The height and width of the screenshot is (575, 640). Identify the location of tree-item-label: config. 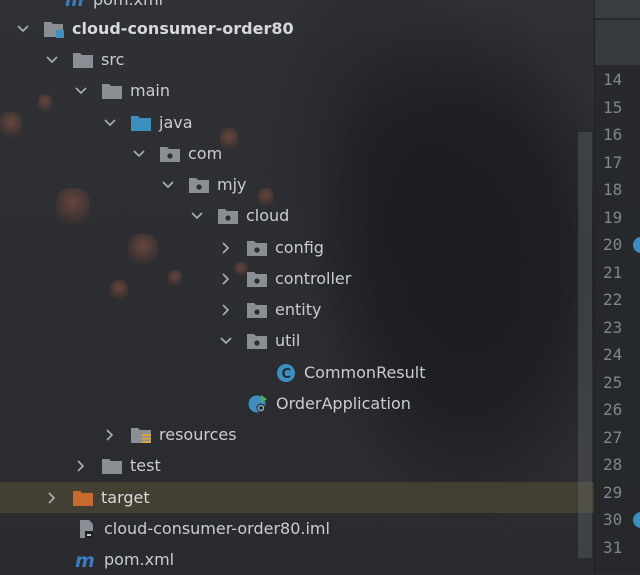
(299, 247).